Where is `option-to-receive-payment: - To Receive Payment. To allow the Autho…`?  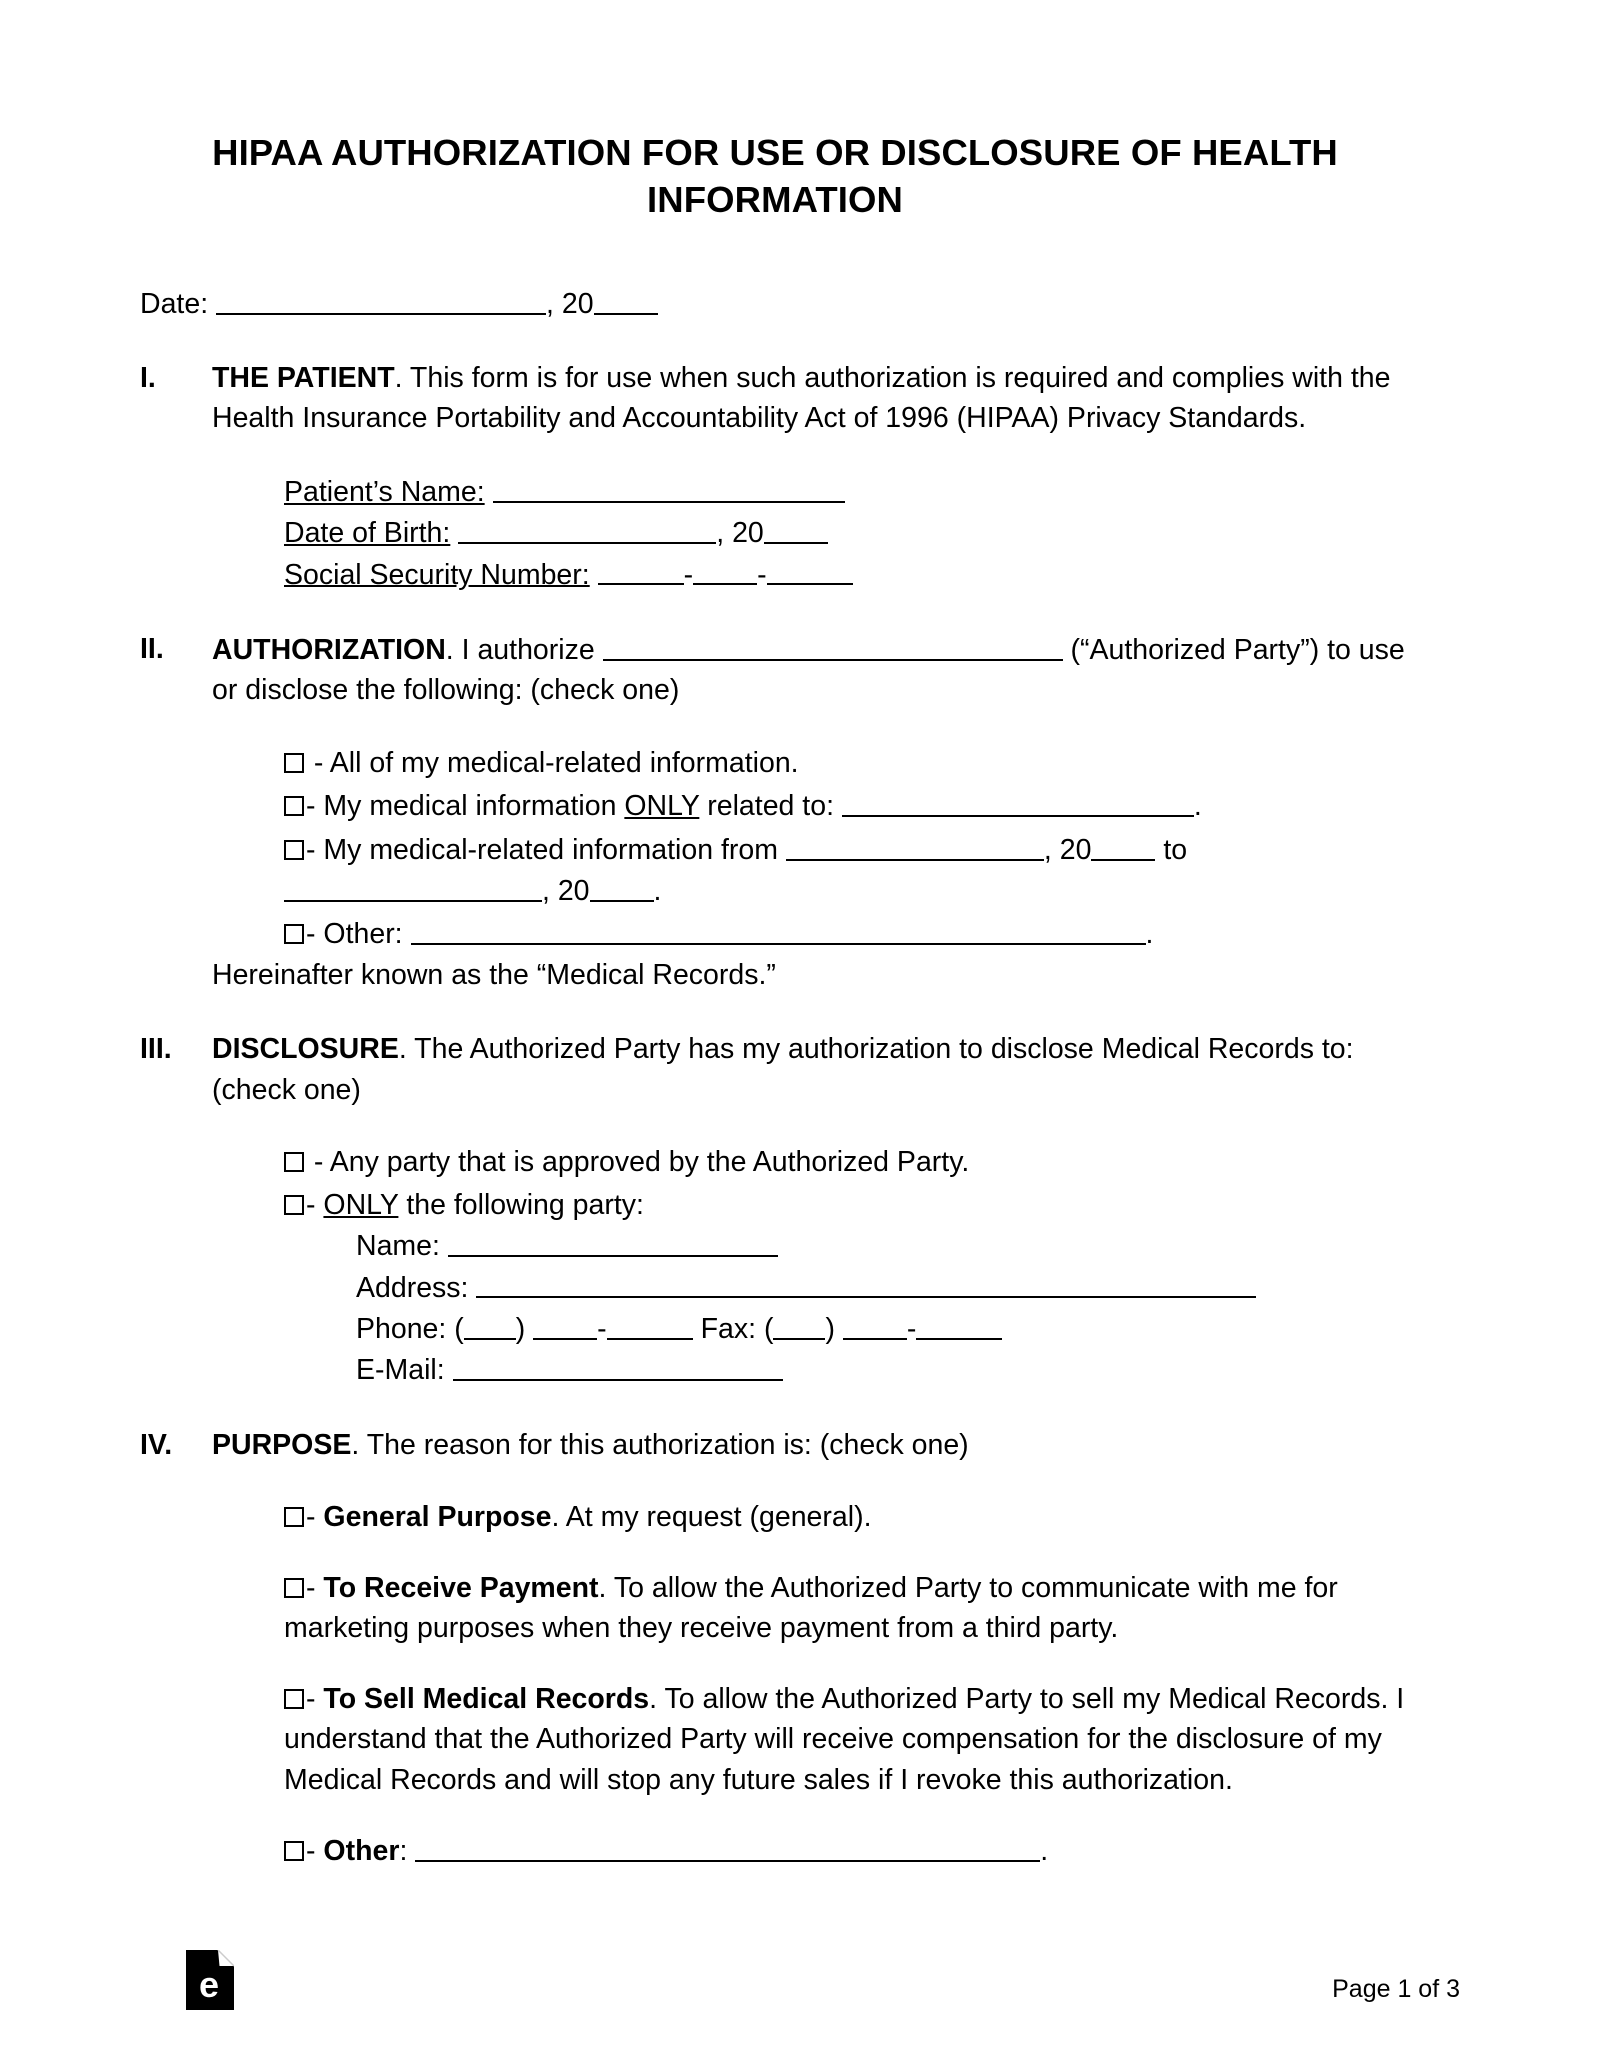
option-to-receive-payment: - To Receive Payment. To allow the Autho… is located at coordinates (847, 1608).